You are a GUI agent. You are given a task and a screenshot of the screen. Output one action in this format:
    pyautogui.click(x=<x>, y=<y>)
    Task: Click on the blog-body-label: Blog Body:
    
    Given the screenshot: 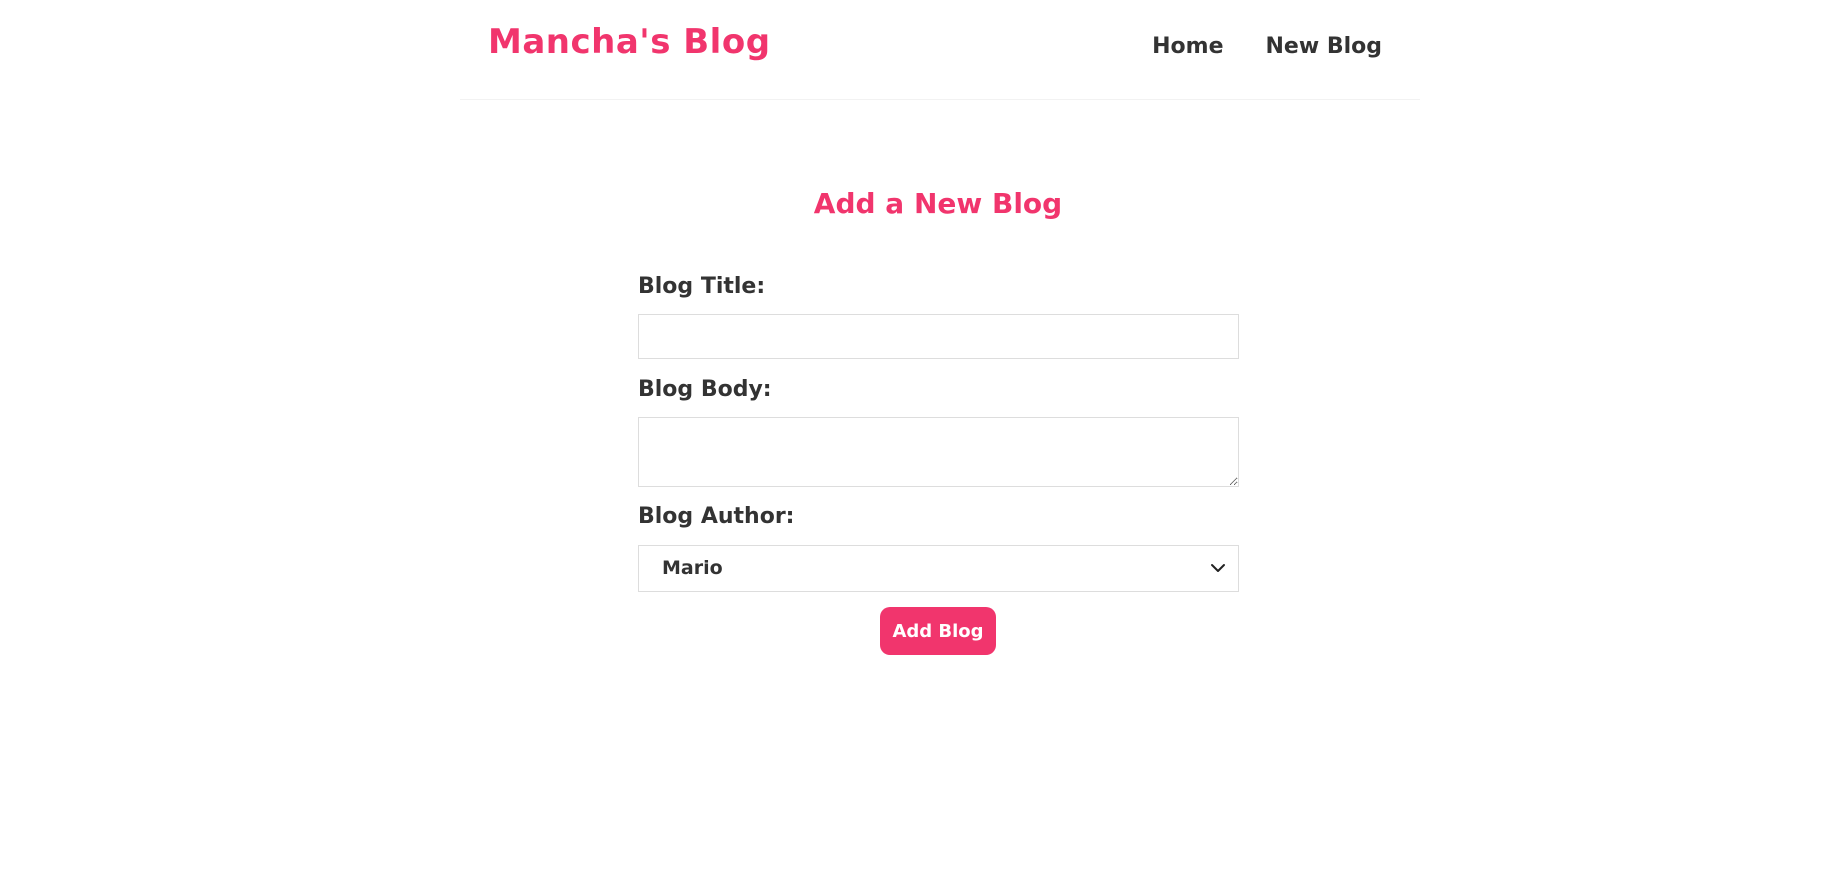 What is the action you would take?
    pyautogui.click(x=705, y=389)
    